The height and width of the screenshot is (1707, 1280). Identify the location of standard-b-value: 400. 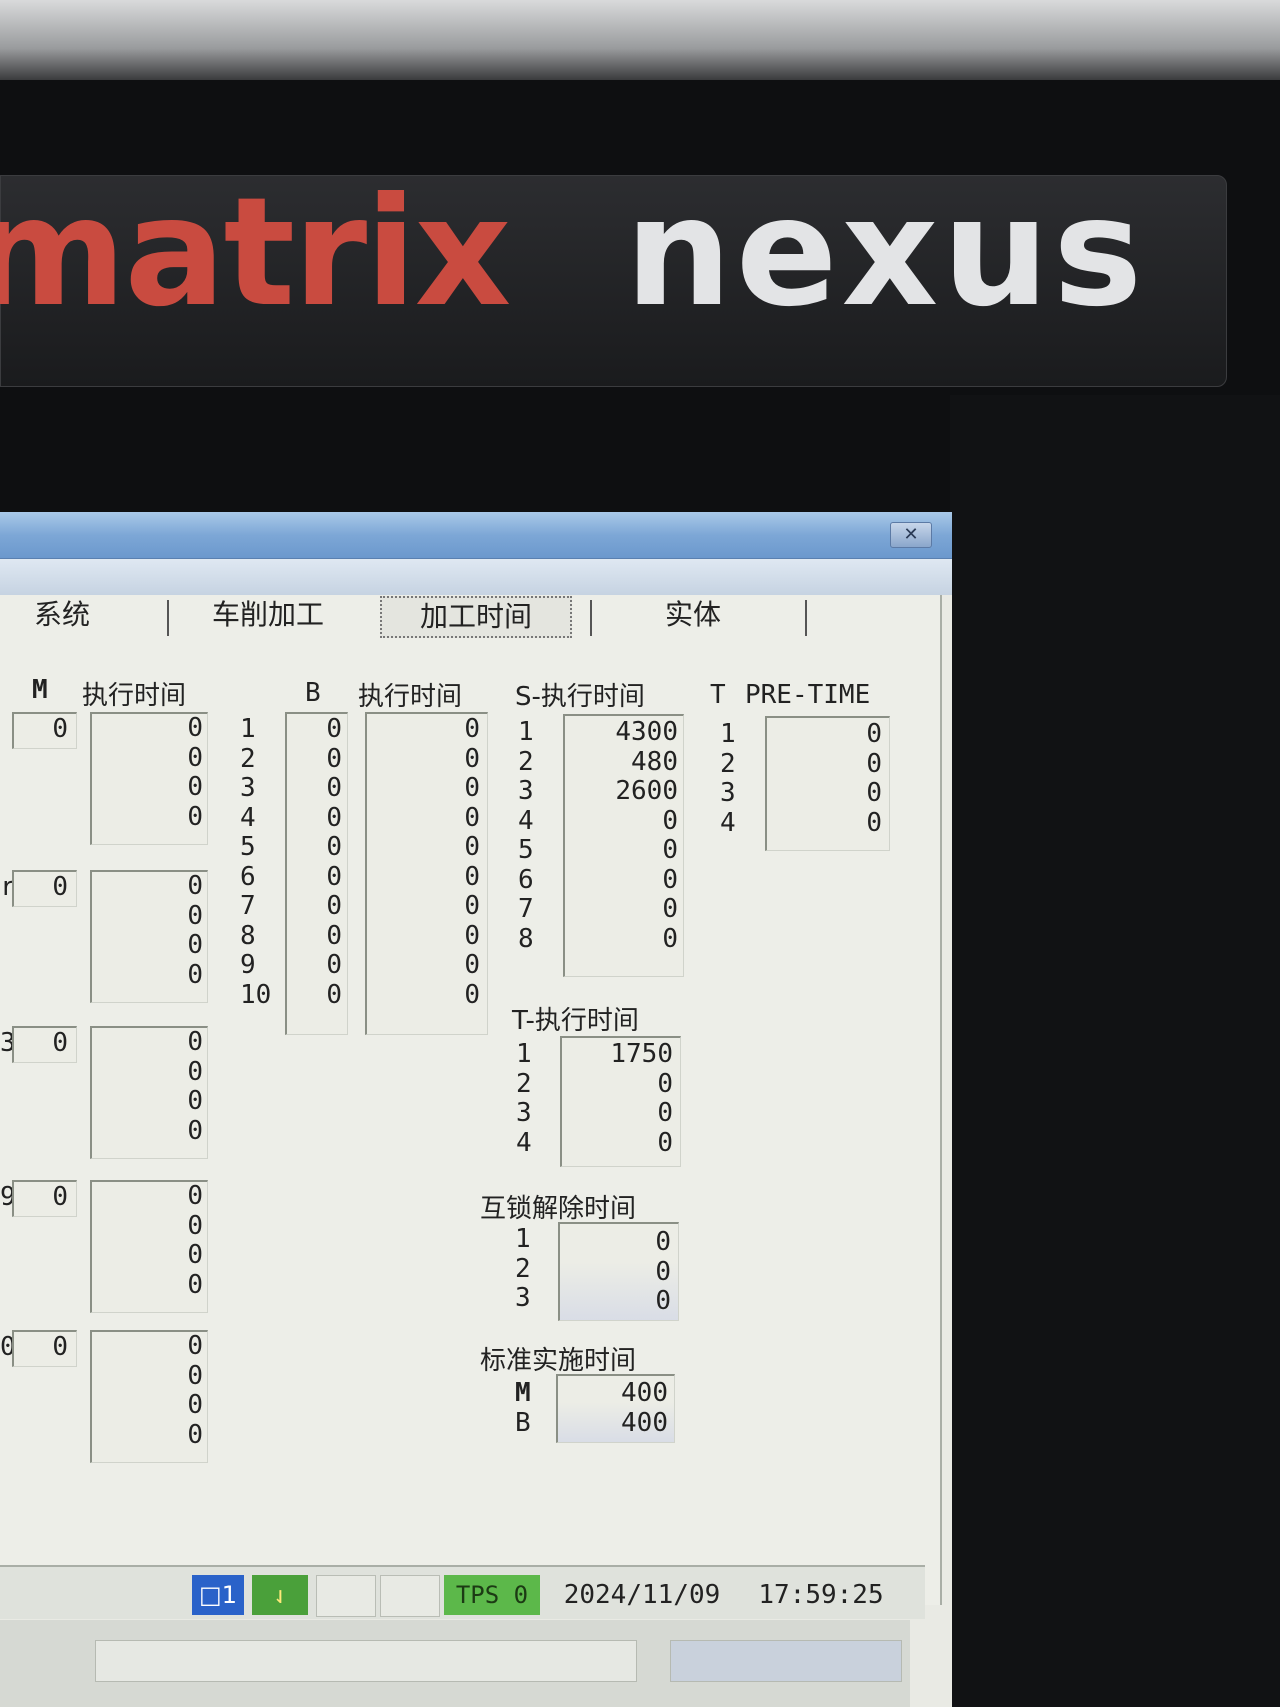
(644, 1423).